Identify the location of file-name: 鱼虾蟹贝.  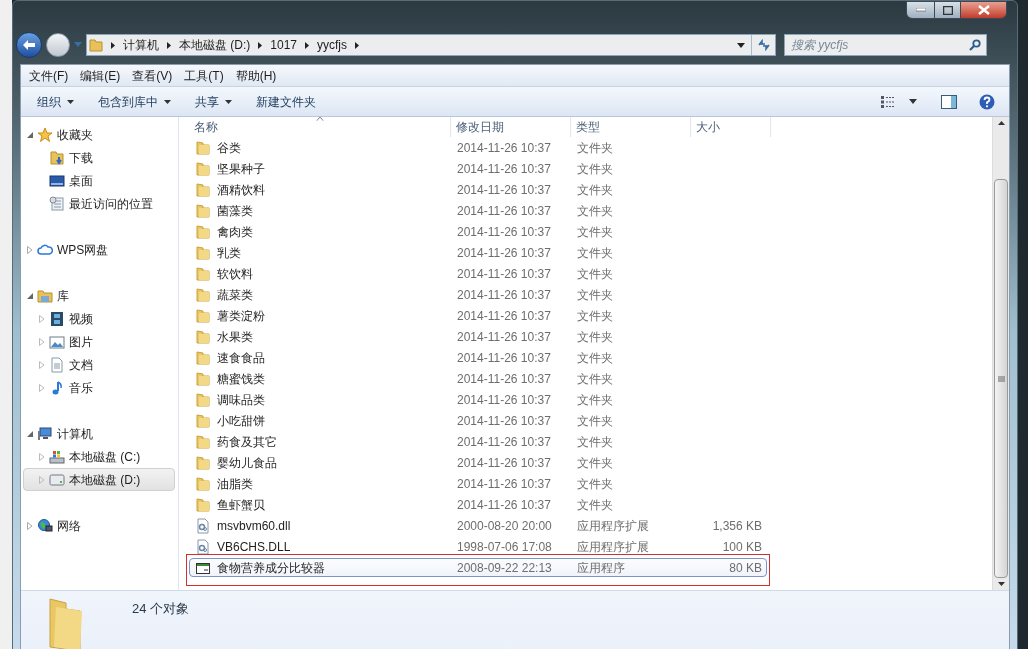
(241, 504).